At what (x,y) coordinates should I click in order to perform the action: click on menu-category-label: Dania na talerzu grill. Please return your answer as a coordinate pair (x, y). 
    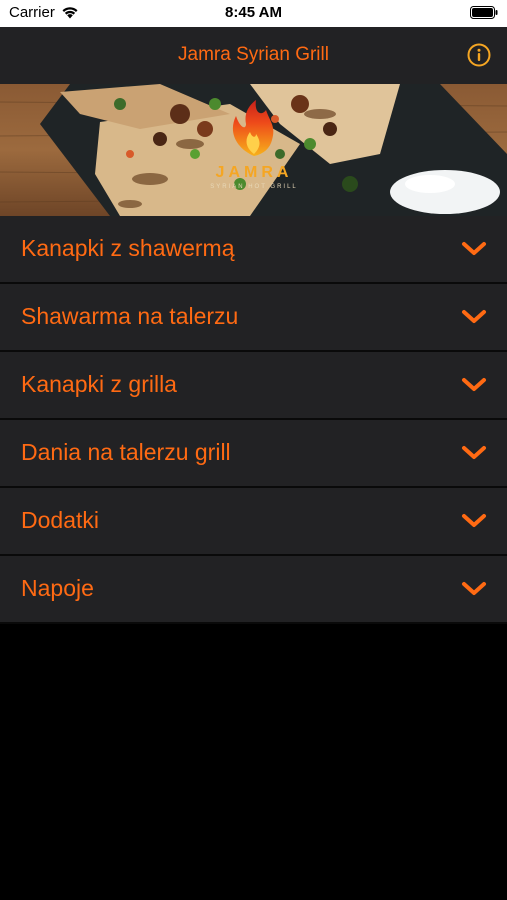
    Looking at the image, I should click on (126, 452).